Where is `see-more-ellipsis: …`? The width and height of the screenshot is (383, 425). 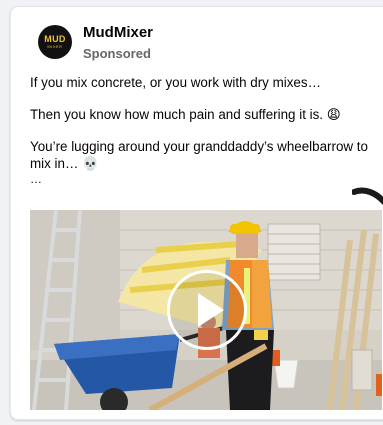 see-more-ellipsis: … is located at coordinates (200, 179).